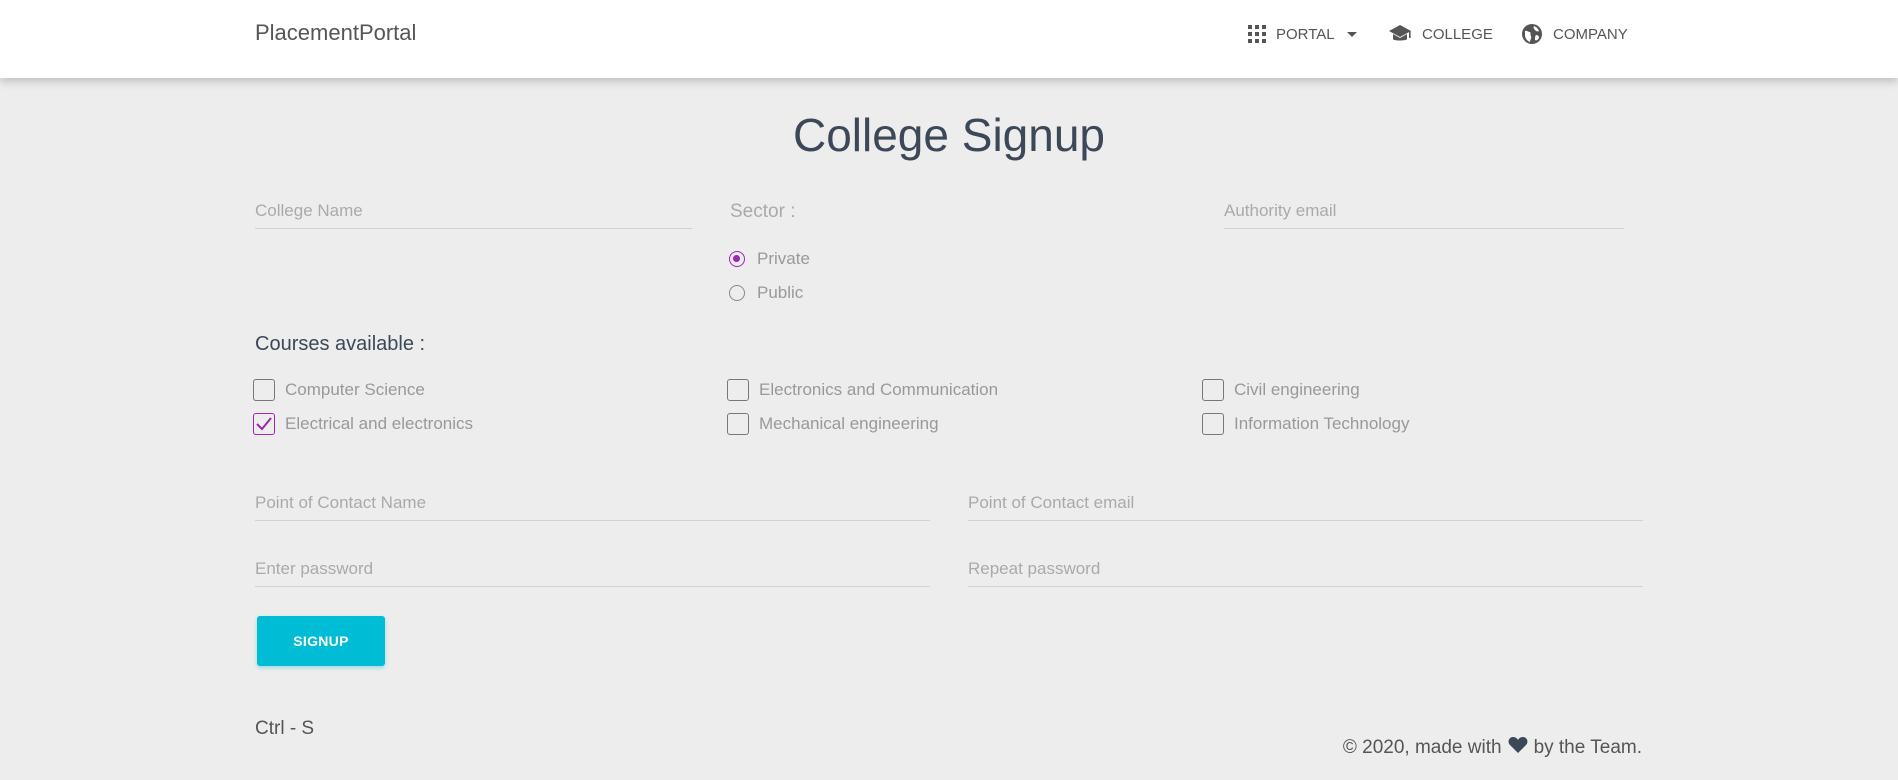  What do you see at coordinates (335, 33) in the screenshot?
I see `brand-logo-text: PlacementPortal` at bounding box center [335, 33].